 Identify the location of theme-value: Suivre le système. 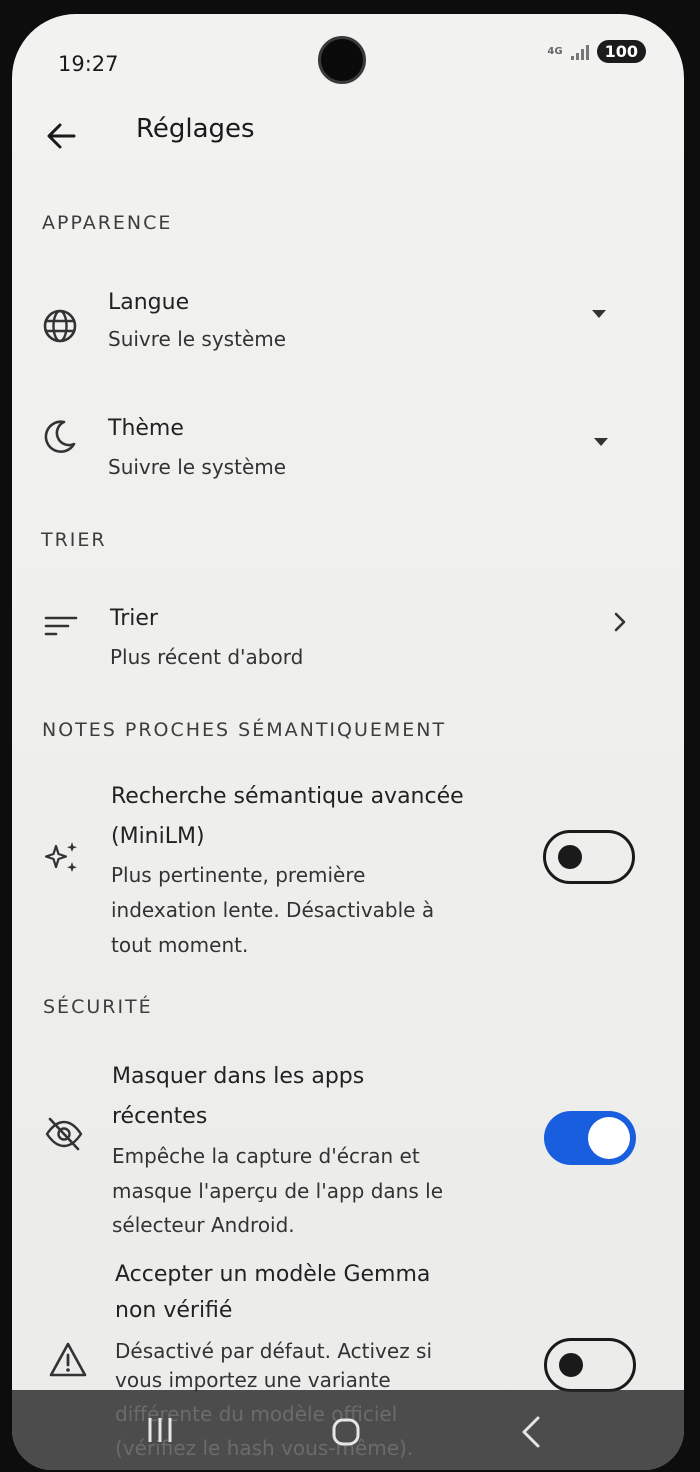
(197, 467).